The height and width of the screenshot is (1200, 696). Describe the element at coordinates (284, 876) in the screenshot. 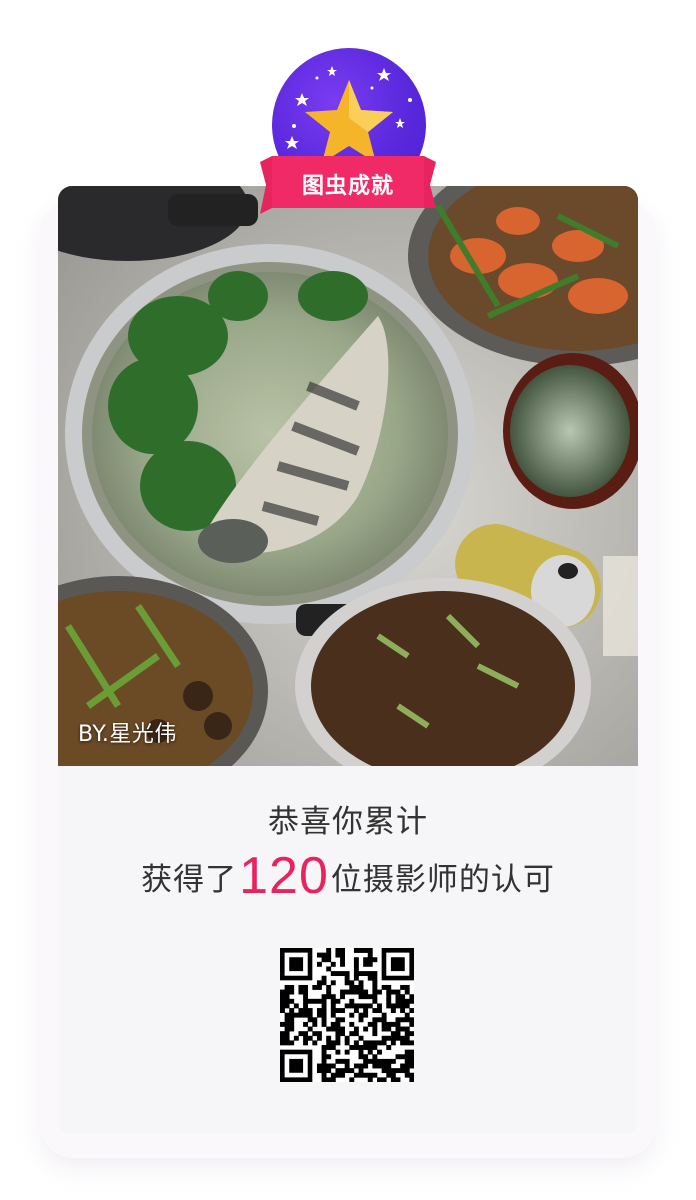

I see `approval-count: 120` at that location.